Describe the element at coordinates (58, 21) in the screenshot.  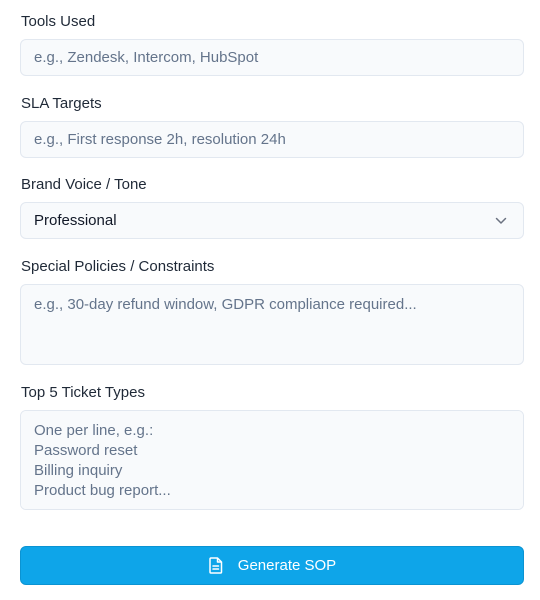
I see `tools-used-label: Tools Used` at that location.